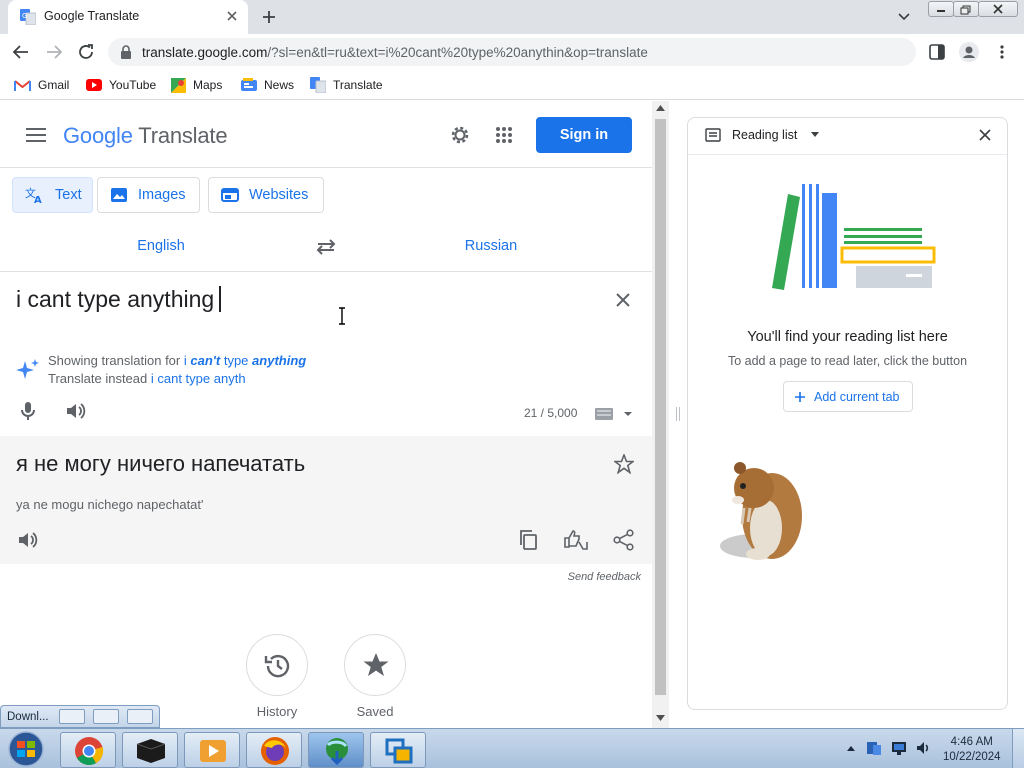  I want to click on taskbar-chrome, so click(88, 750).